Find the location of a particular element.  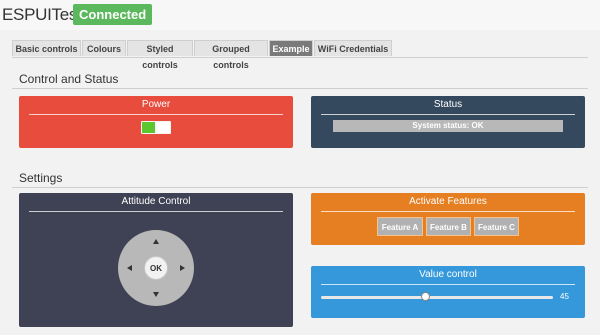

toggle-knob is located at coordinates (163, 127).